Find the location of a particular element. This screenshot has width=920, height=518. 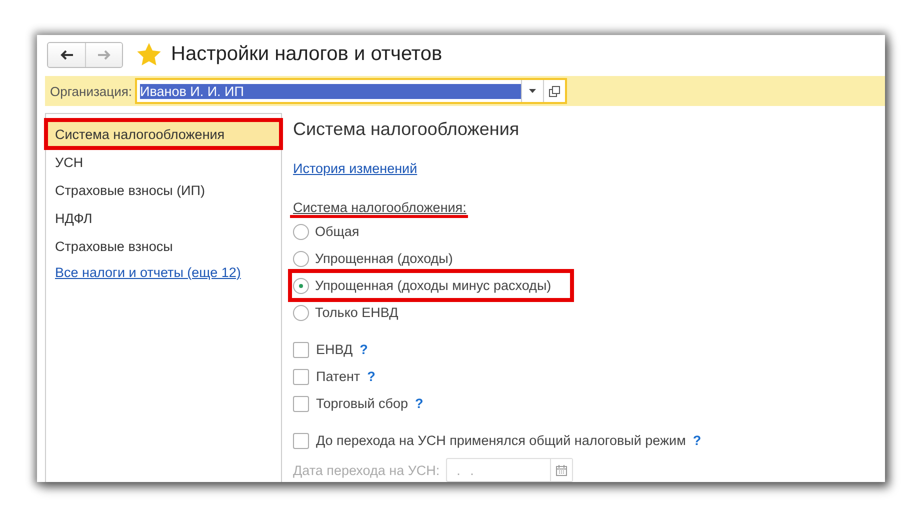

checkbox-label: Торговый сбор is located at coordinates (362, 403).